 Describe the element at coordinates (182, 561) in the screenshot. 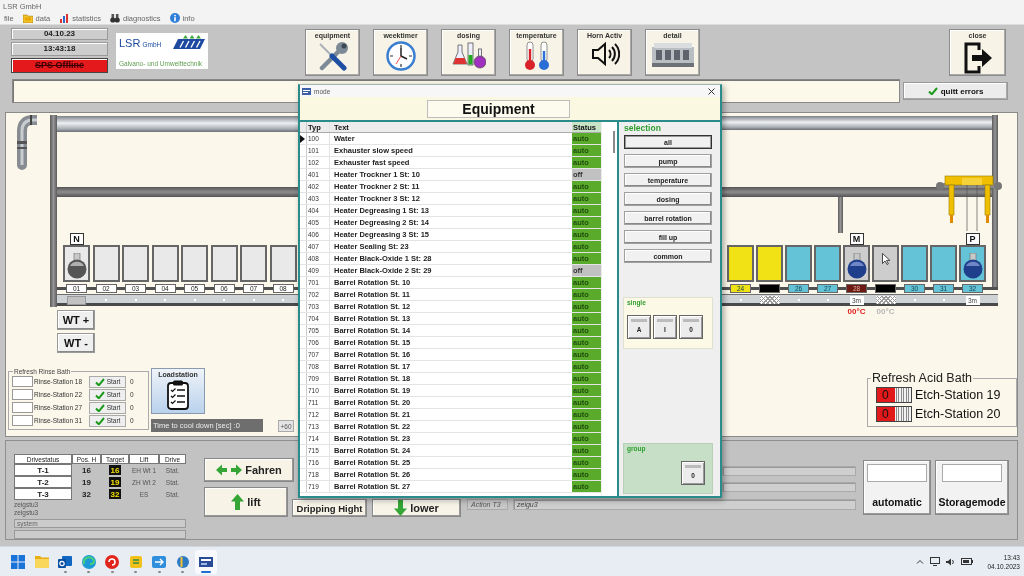

I see `circle-icon` at that location.